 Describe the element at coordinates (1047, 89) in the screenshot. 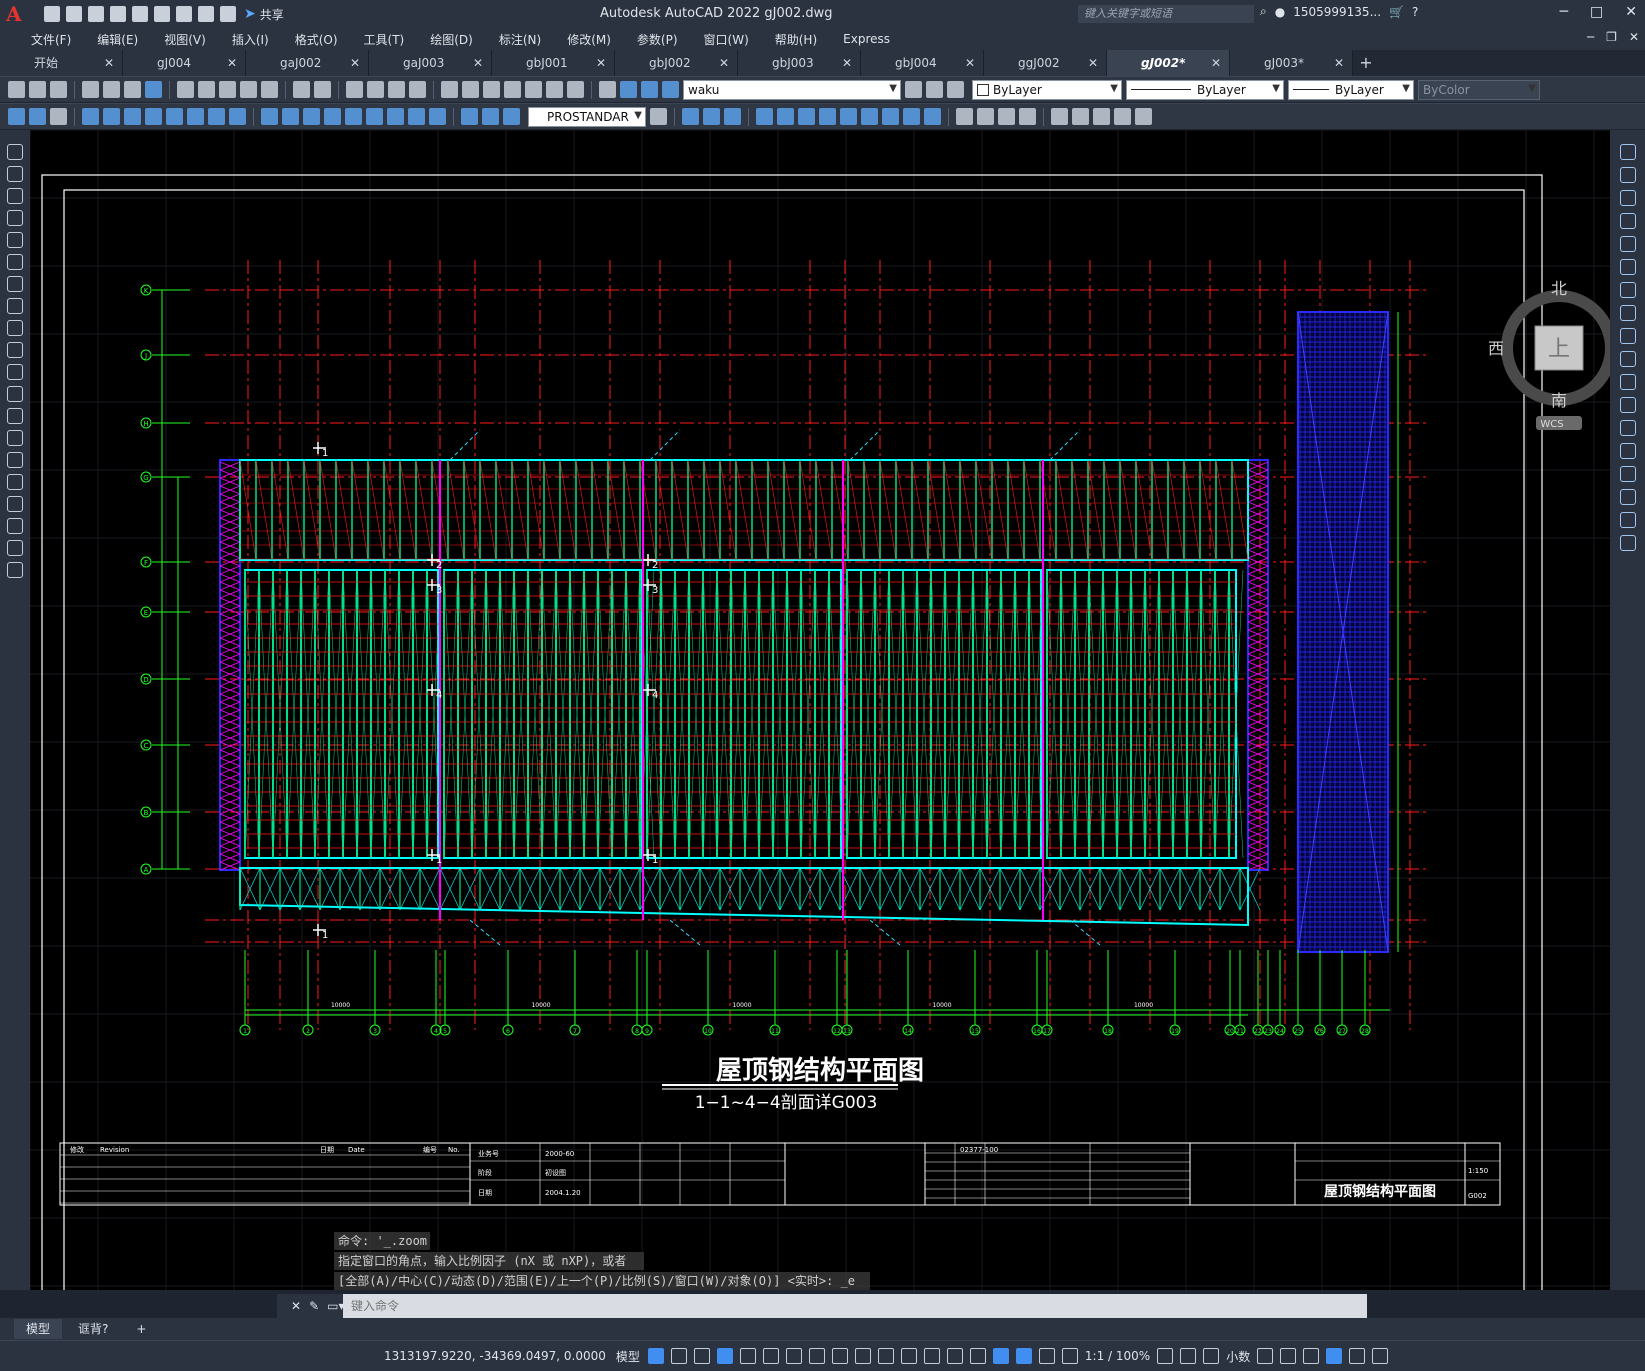

I see `color-dropdown: ByLayer ▼` at that location.